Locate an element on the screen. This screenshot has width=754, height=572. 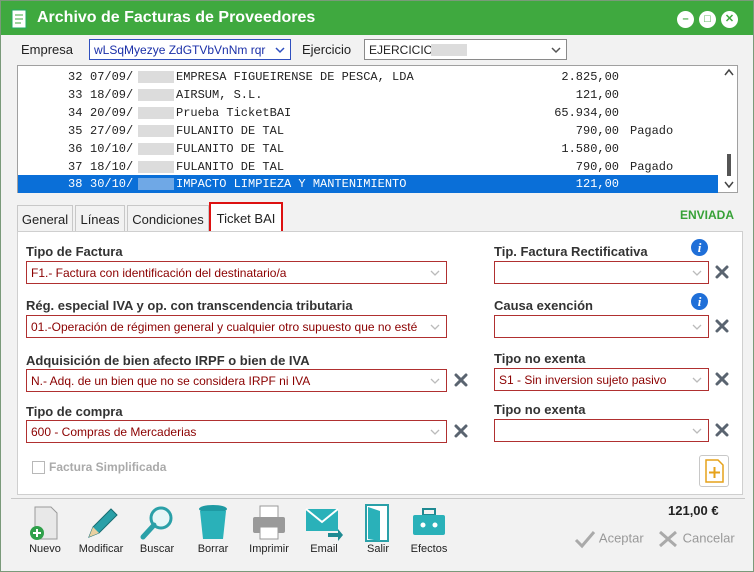
imprimir-button: Imprimir is located at coordinates (269, 532).